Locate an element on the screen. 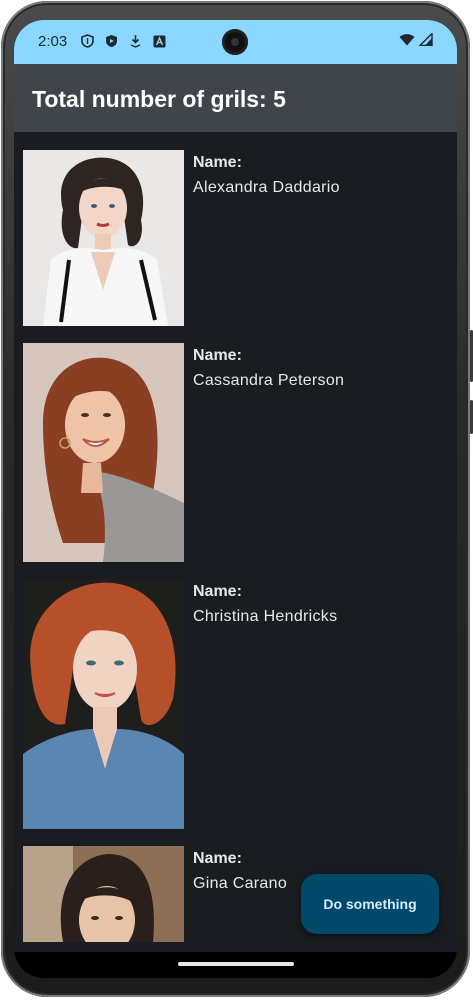  item-info: Name: Christina Hendricks is located at coordinates (265, 605).